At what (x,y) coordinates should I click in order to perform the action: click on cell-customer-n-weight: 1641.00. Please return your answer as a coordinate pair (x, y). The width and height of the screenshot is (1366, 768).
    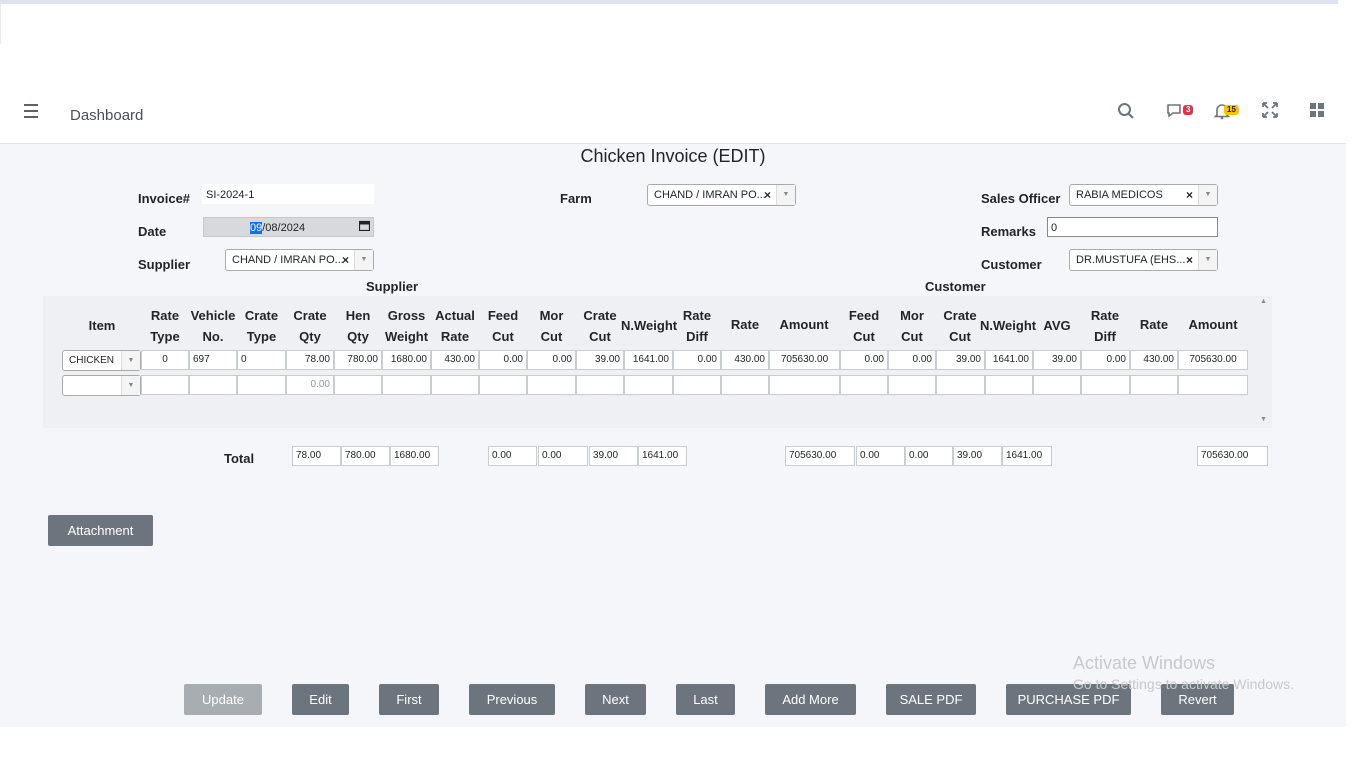
    Looking at the image, I should click on (1009, 360).